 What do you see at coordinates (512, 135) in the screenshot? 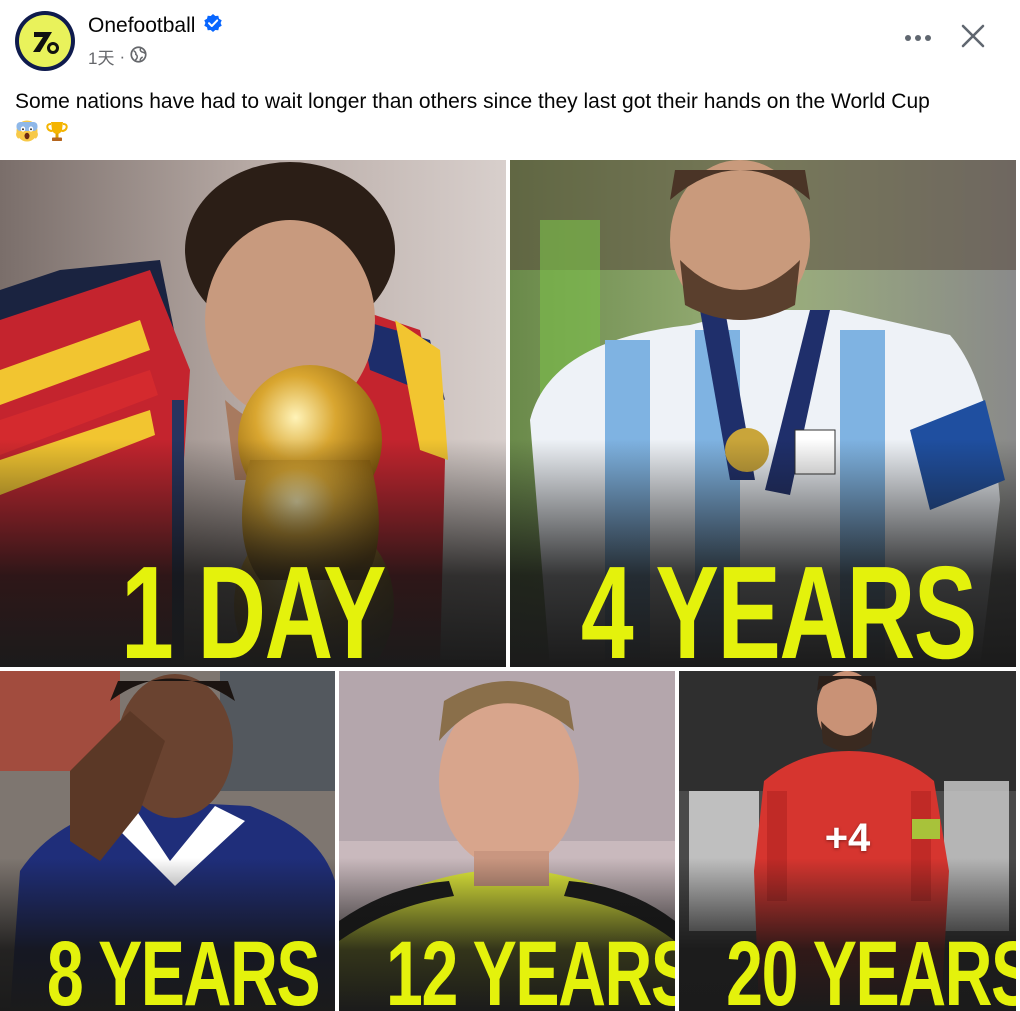
I see `caption-emoji-row` at bounding box center [512, 135].